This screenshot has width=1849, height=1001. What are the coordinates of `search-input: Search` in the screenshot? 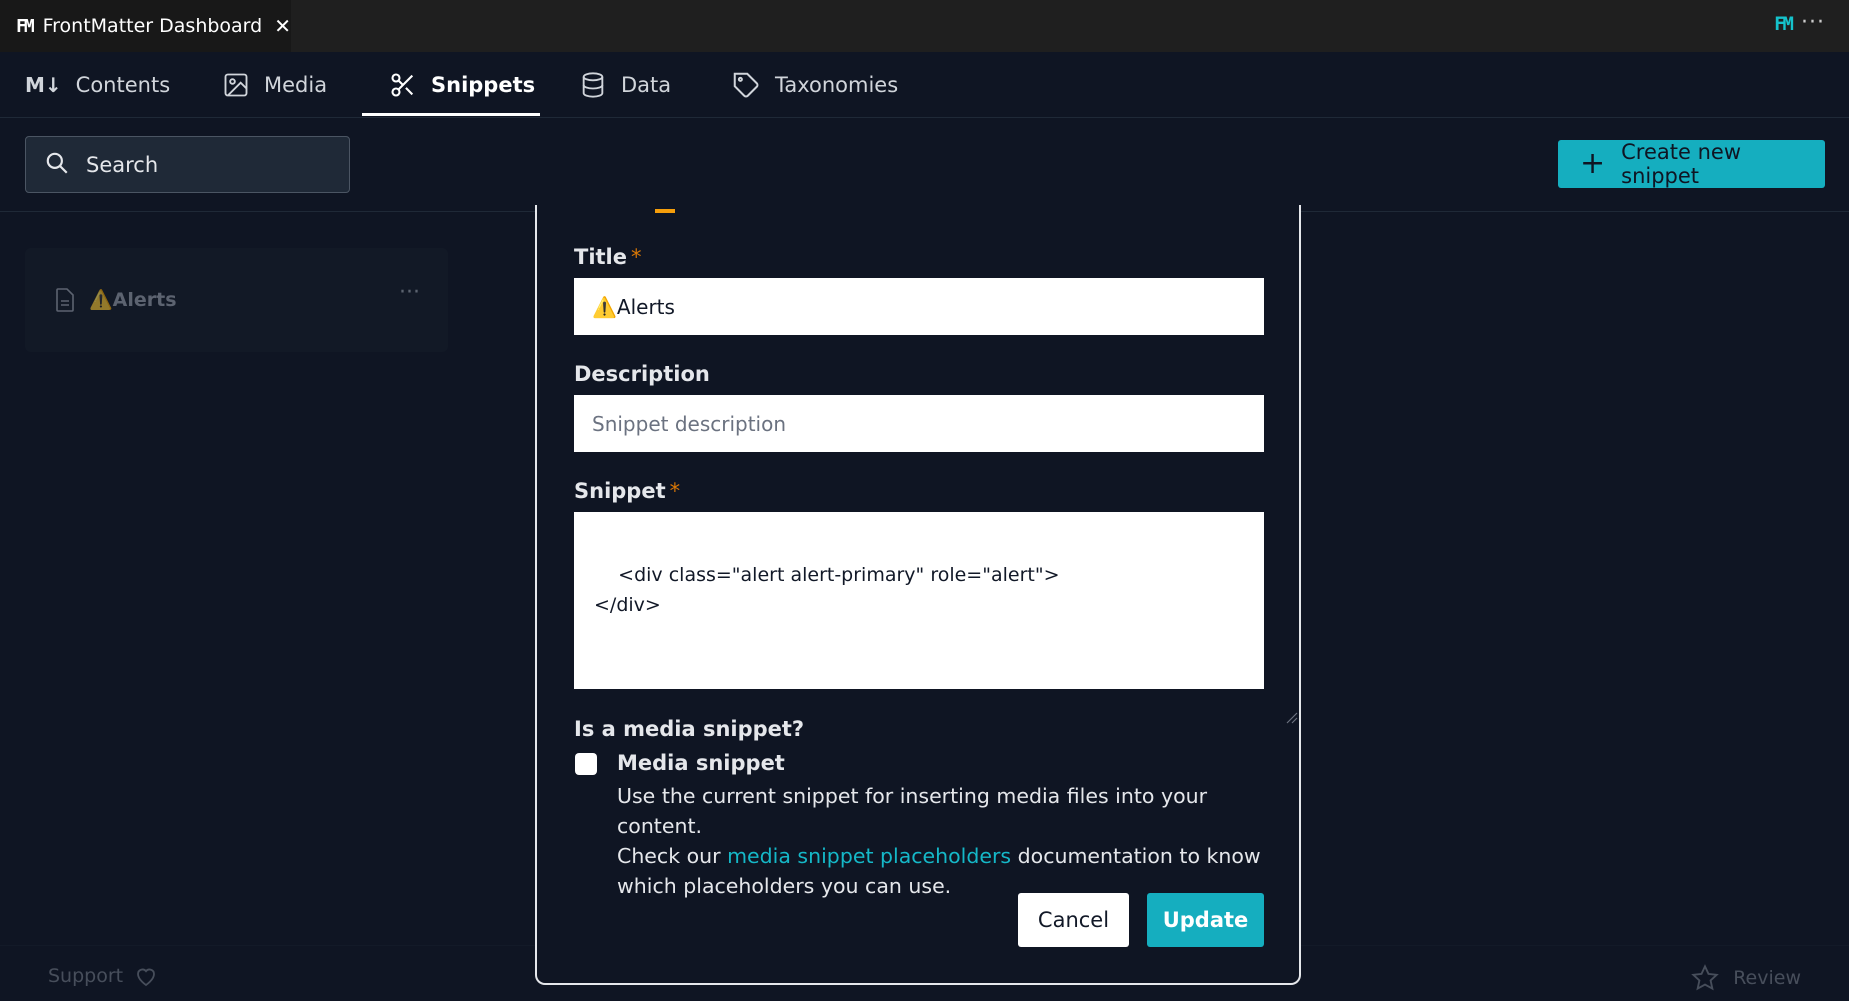 It's located at (187, 164).